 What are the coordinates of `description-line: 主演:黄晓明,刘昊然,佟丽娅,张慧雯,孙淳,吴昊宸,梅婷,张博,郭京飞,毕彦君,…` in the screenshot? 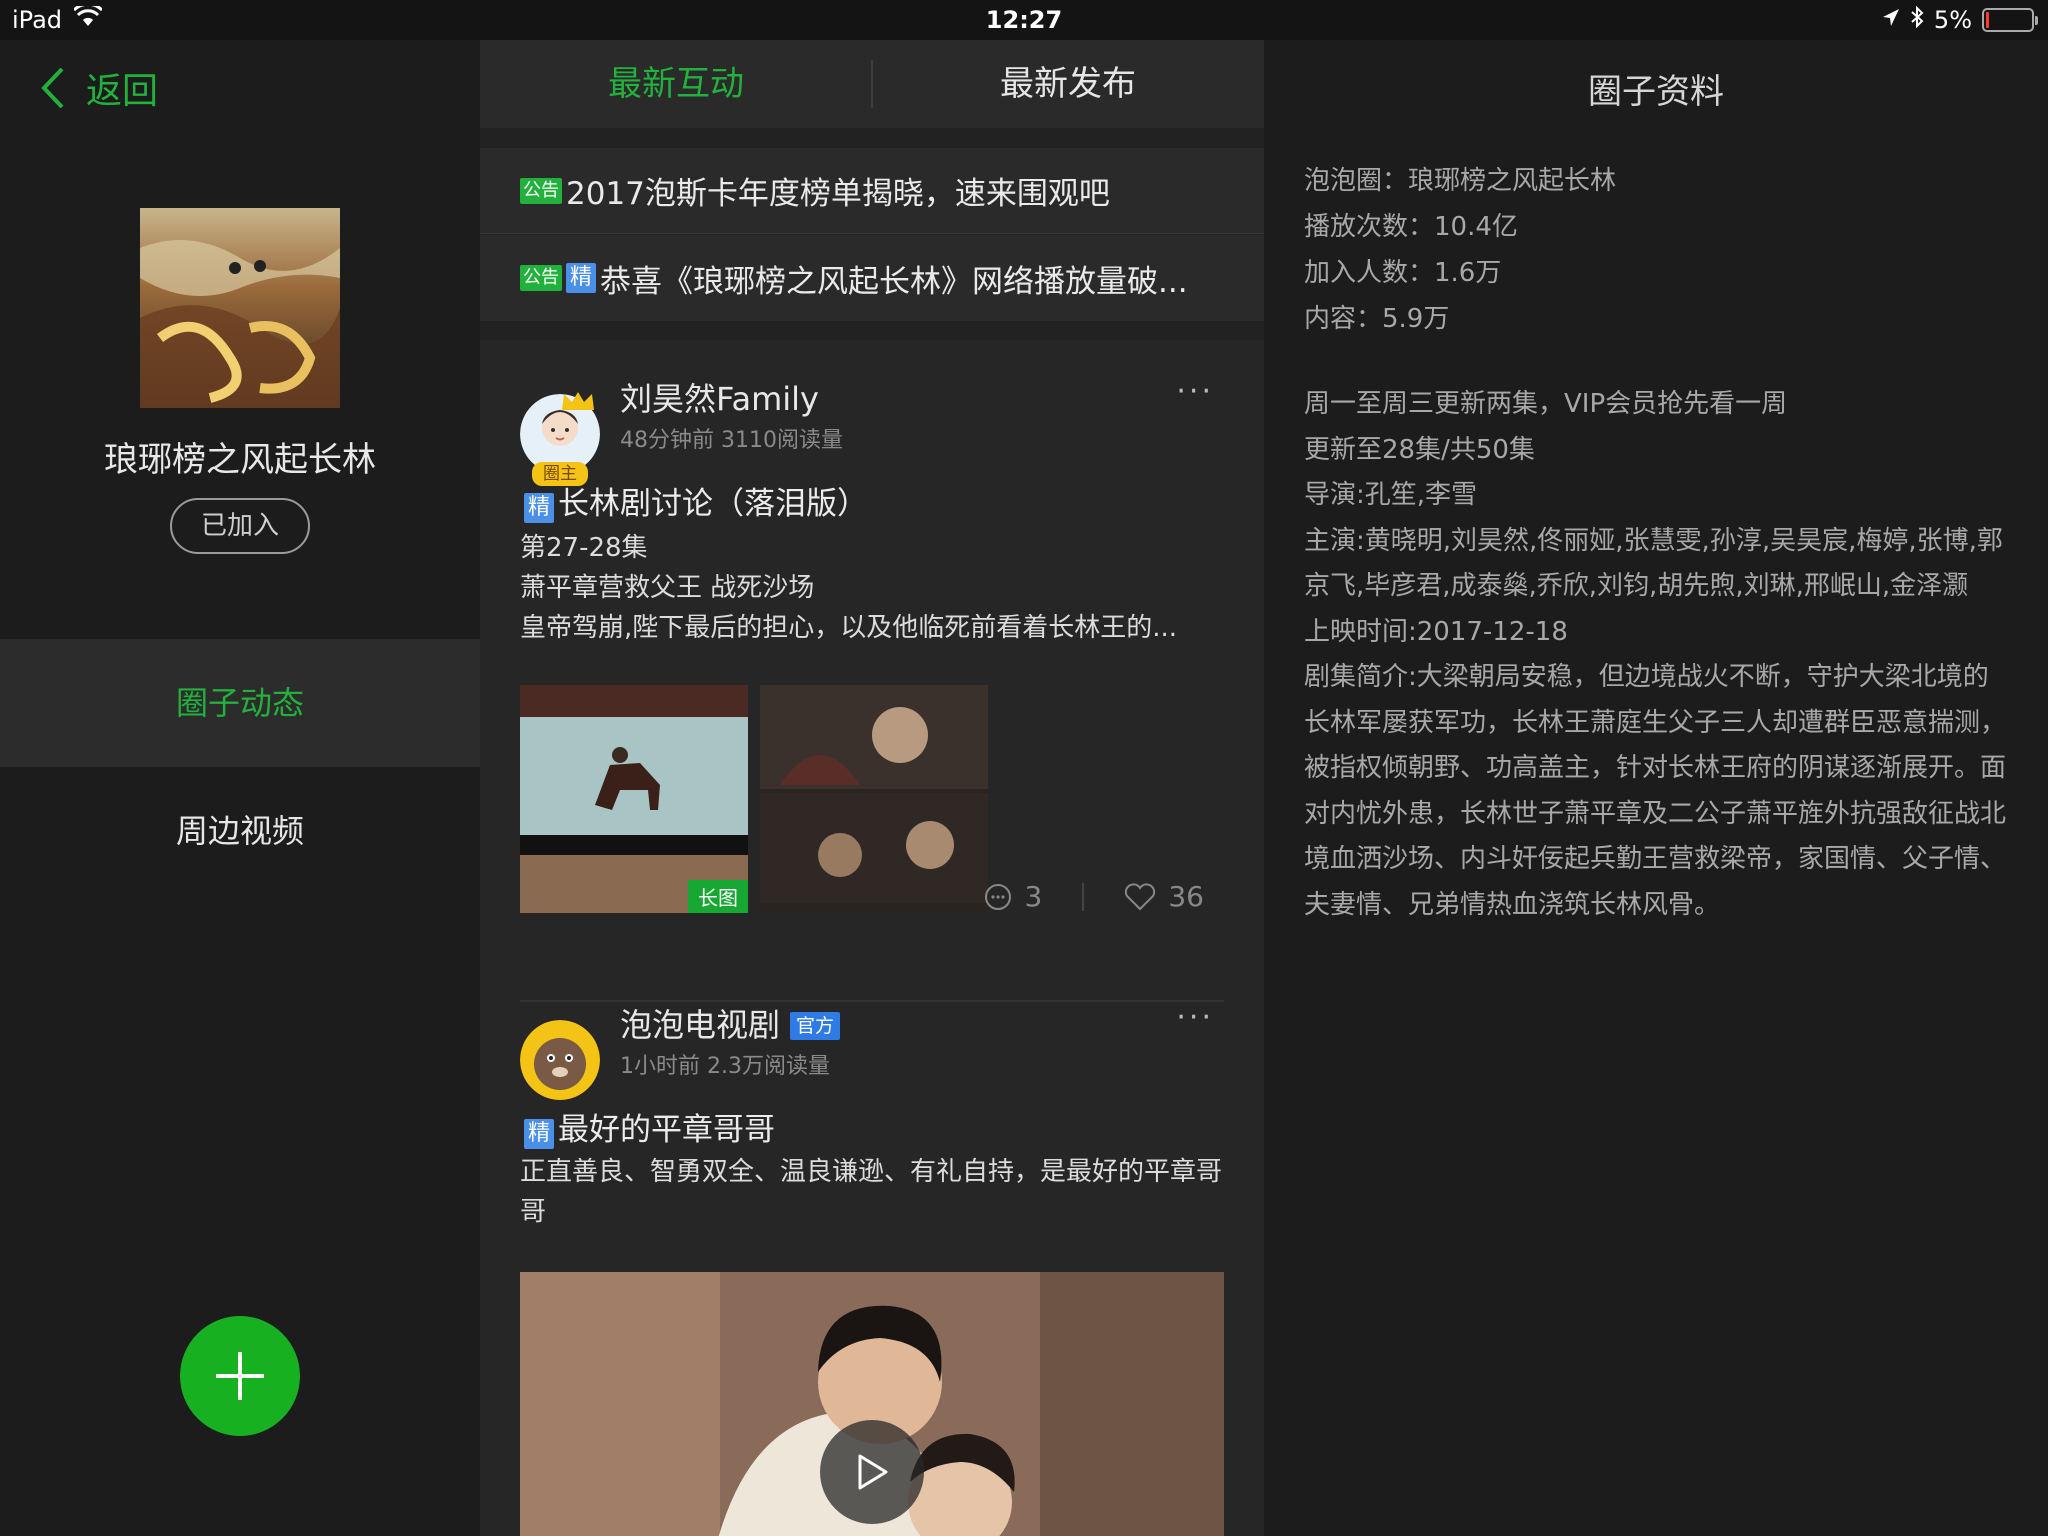 It's located at (1653, 563).